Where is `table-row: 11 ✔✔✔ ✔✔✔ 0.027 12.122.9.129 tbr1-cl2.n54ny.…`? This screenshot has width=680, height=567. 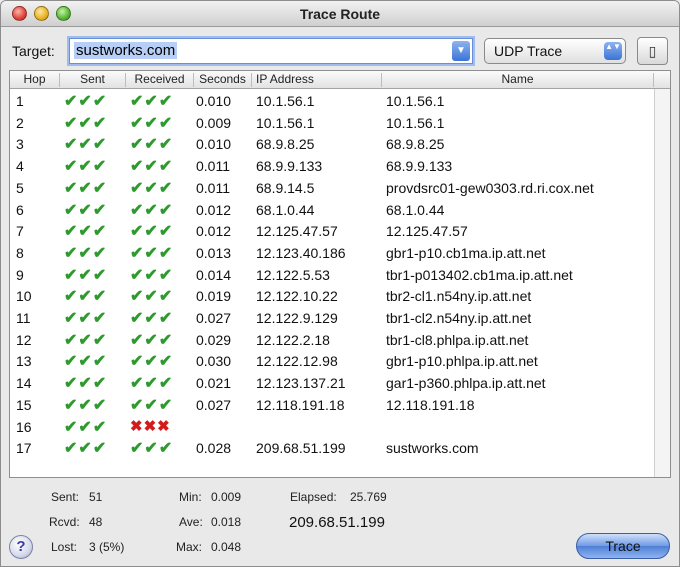
table-row: 11 ✔✔✔ ✔✔✔ 0.027 12.122.9.129 tbr1-cl2.n54ny.… is located at coordinates (332, 318).